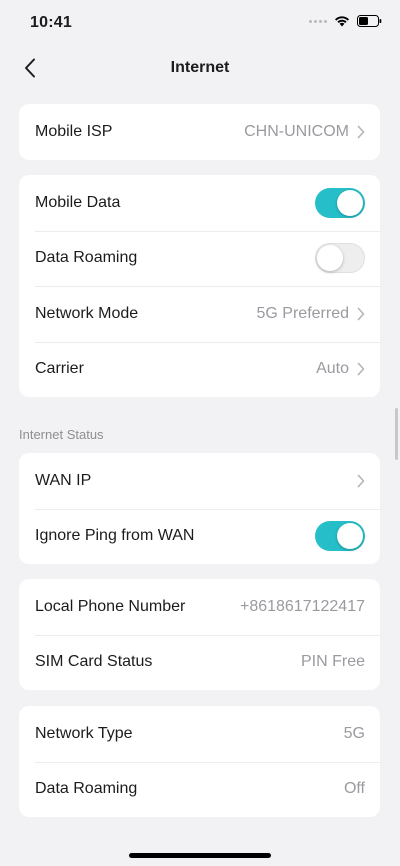 The width and height of the screenshot is (400, 866). Describe the element at coordinates (354, 789) in the screenshot. I see `roaming-status-value: Off` at that location.